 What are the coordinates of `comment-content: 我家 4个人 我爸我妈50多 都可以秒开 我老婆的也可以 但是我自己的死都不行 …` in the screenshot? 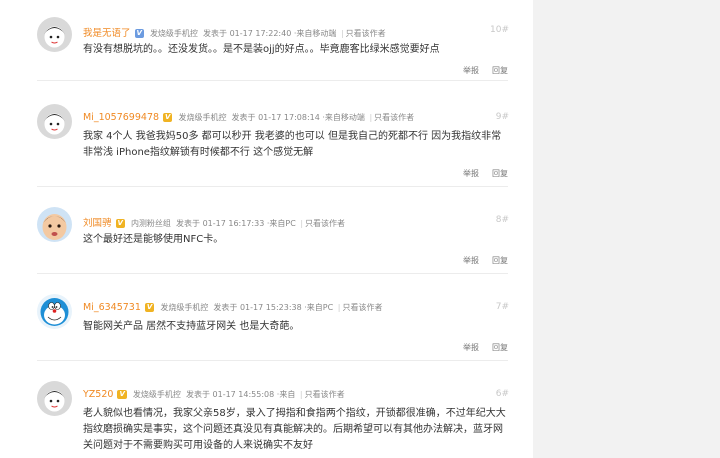 It's located at (292, 144).